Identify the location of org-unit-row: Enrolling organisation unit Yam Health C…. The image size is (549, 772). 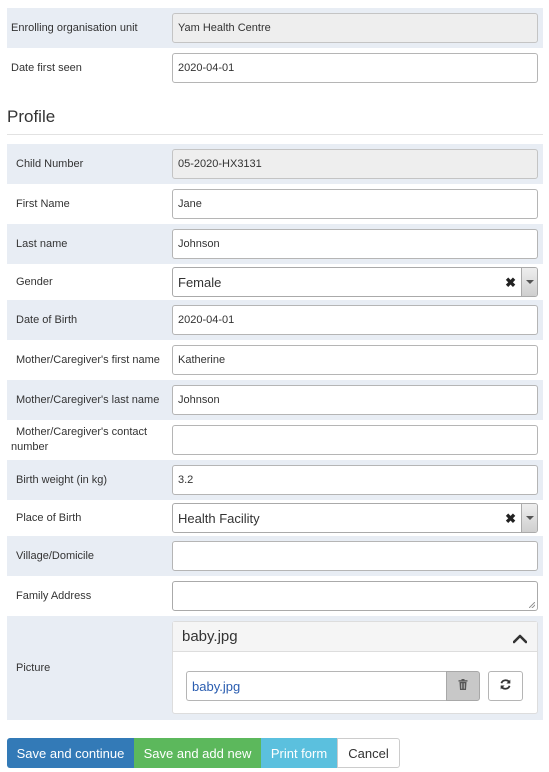
(275, 28).